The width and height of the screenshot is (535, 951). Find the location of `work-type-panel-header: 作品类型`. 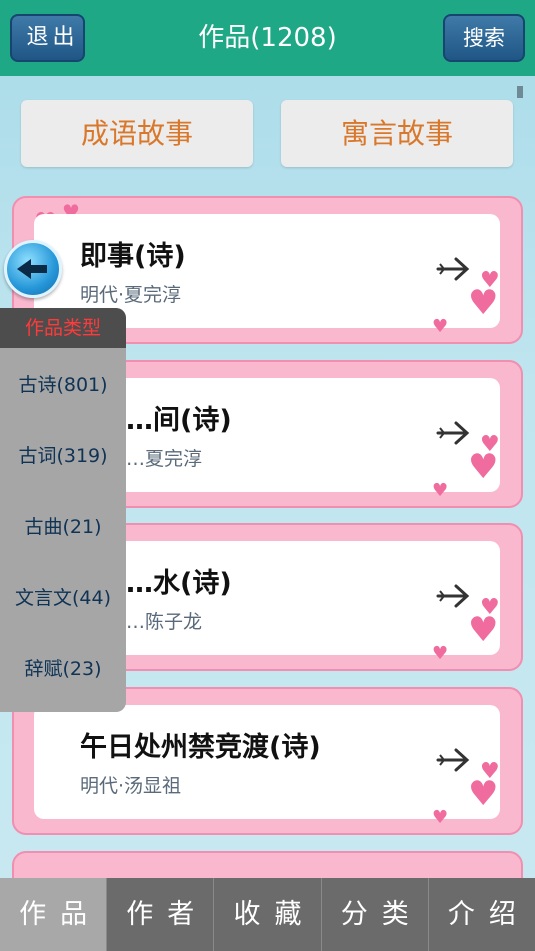

work-type-panel-header: 作品类型 is located at coordinates (63, 328).